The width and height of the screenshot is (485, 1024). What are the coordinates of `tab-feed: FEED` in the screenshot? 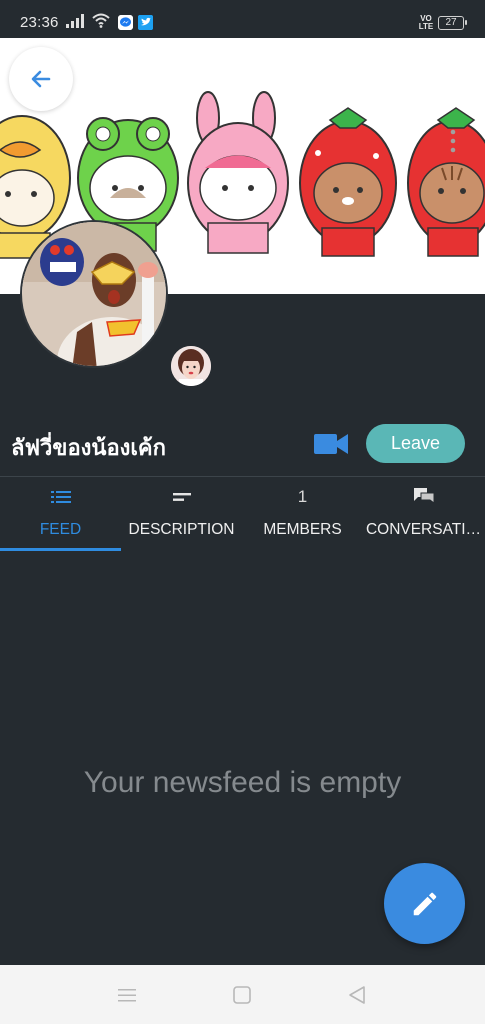 It's located at (60, 514).